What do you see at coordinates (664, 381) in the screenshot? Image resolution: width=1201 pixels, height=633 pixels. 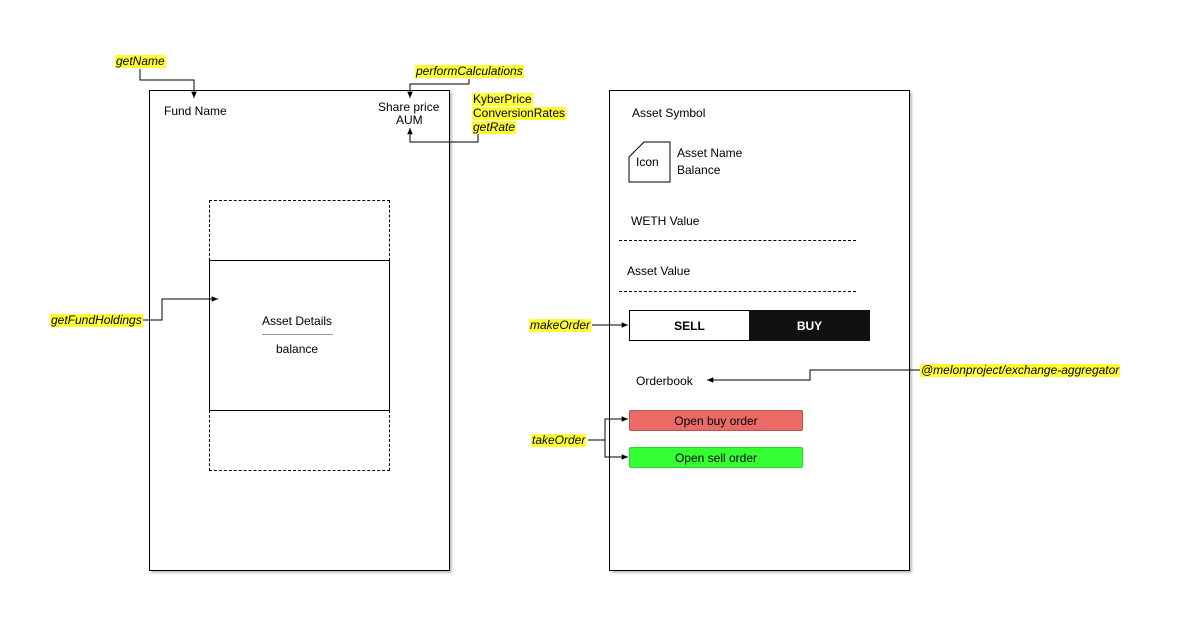 I see `orderbook-label: Orderbook` at bounding box center [664, 381].